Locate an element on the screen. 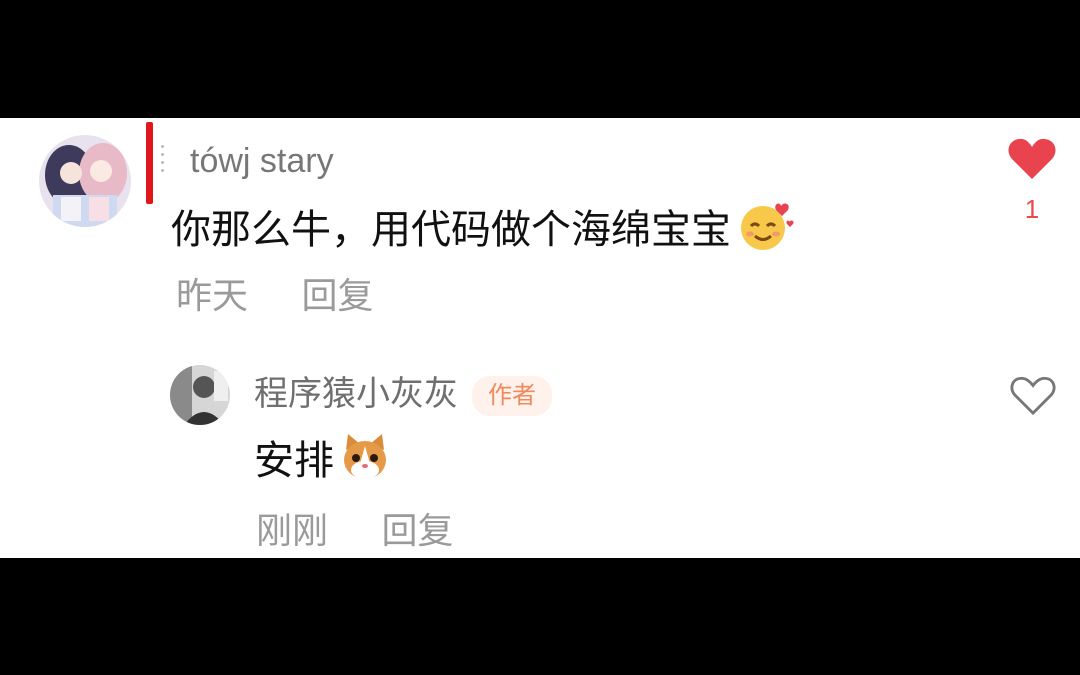 The height and width of the screenshot is (675, 1080). person-photo-avatar-icon is located at coordinates (200, 395).